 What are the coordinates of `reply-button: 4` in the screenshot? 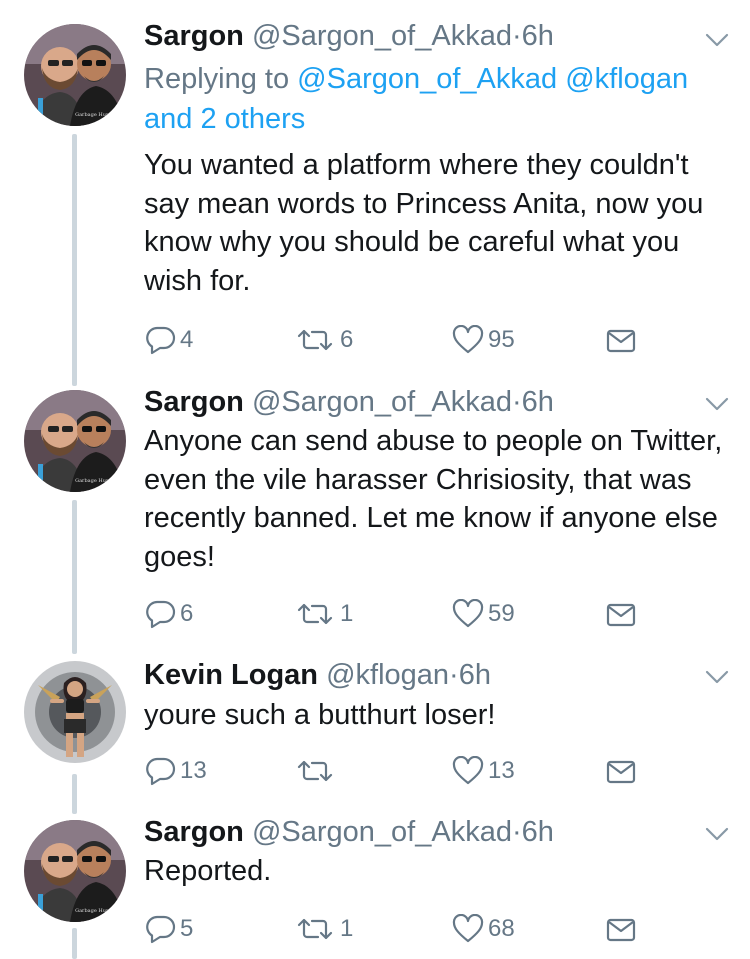 It's located at (169, 340).